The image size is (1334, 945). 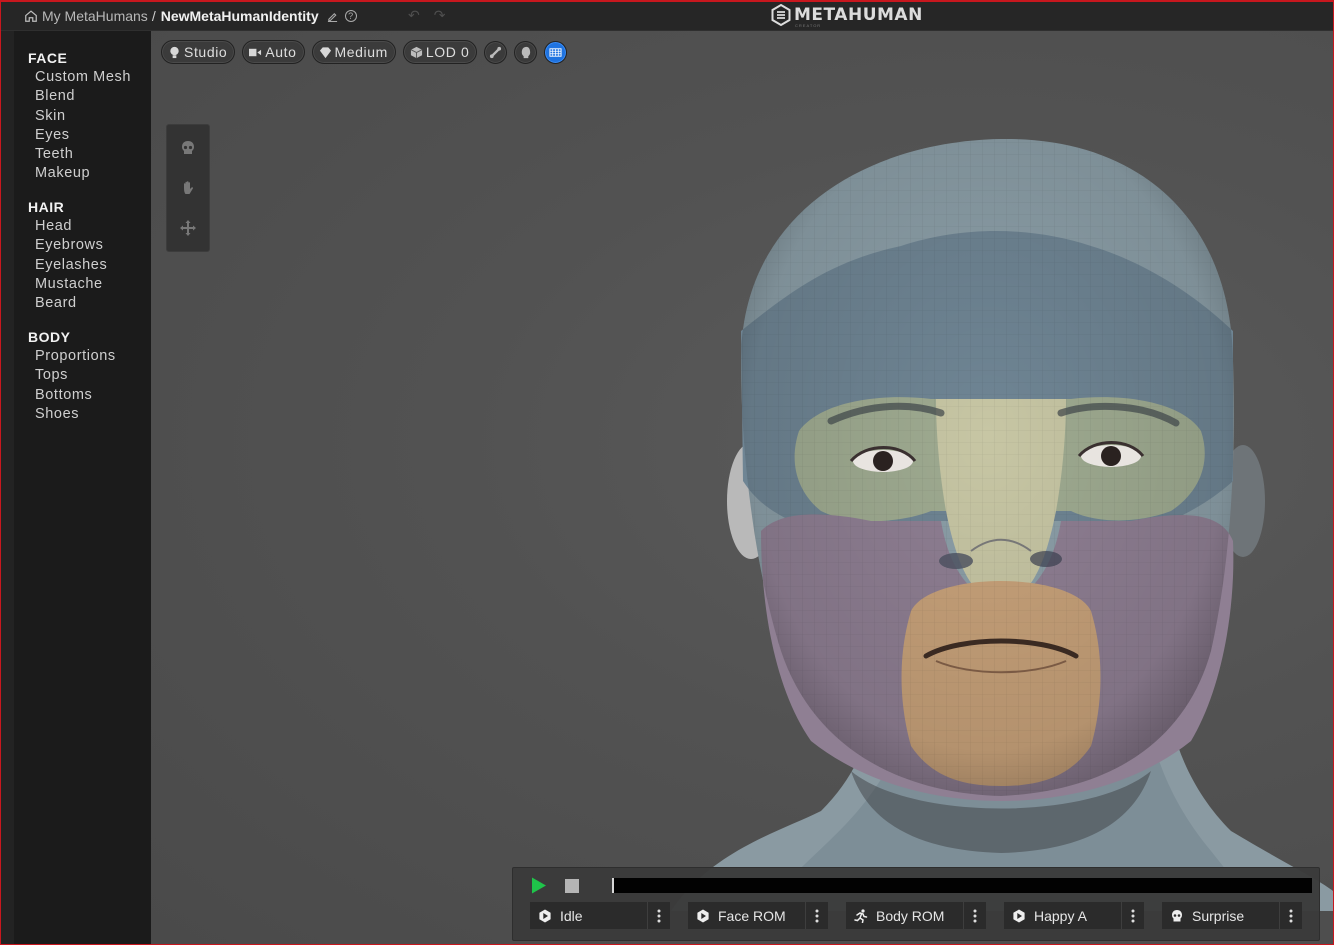 I want to click on viewport-side-tools, so click(x=188, y=188).